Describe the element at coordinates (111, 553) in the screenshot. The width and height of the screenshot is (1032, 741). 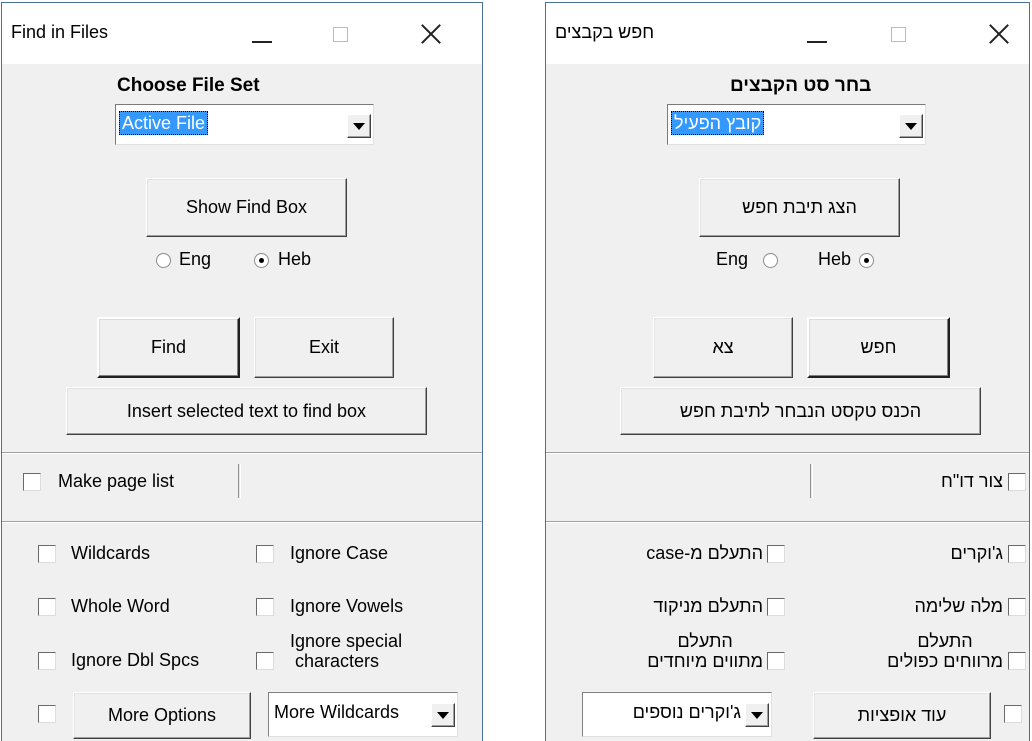
I see `wildcards-label: Wildcards` at that location.